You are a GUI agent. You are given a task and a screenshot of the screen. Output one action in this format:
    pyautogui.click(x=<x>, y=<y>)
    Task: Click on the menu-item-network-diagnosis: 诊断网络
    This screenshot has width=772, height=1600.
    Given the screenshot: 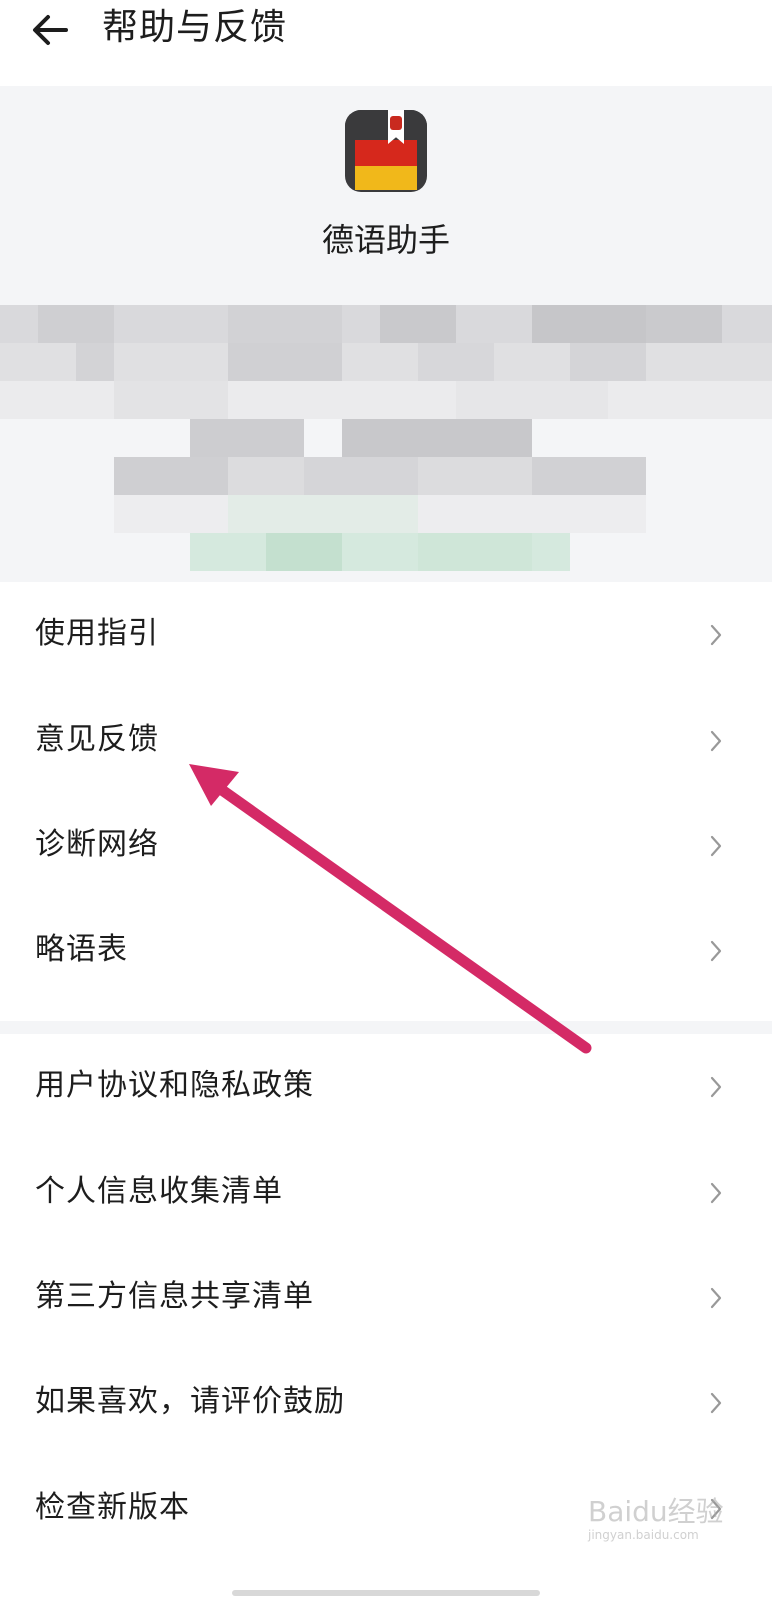 What is the action you would take?
    pyautogui.click(x=386, y=846)
    